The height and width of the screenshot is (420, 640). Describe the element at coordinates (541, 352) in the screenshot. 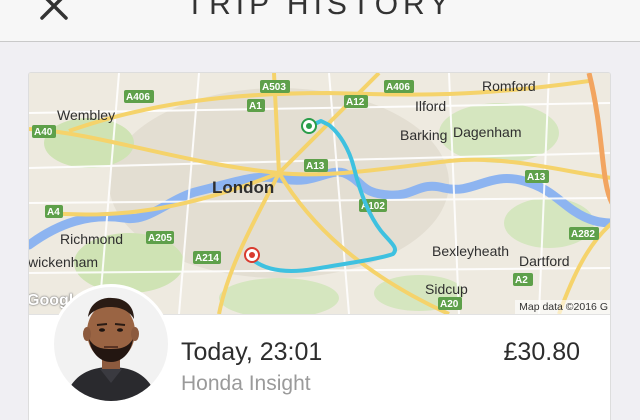

I see `trip-fare: £30.80` at that location.